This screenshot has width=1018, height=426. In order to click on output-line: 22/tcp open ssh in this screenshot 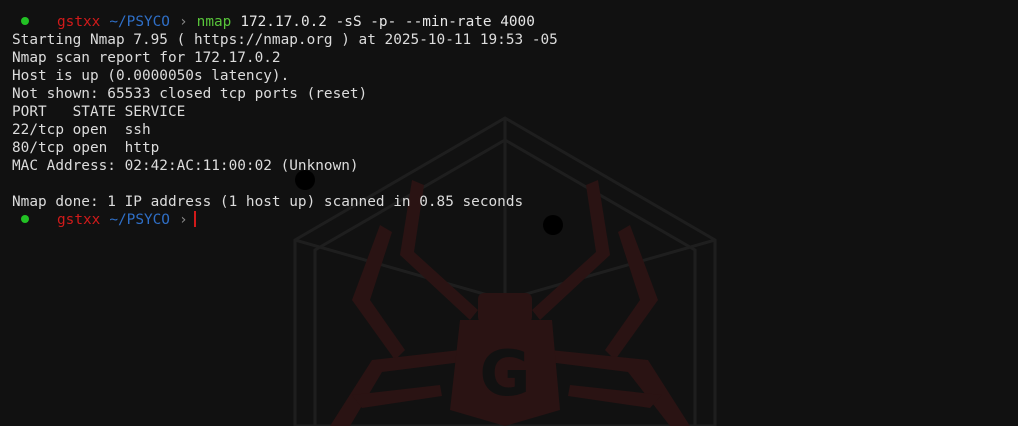, I will do `click(81, 130)`.